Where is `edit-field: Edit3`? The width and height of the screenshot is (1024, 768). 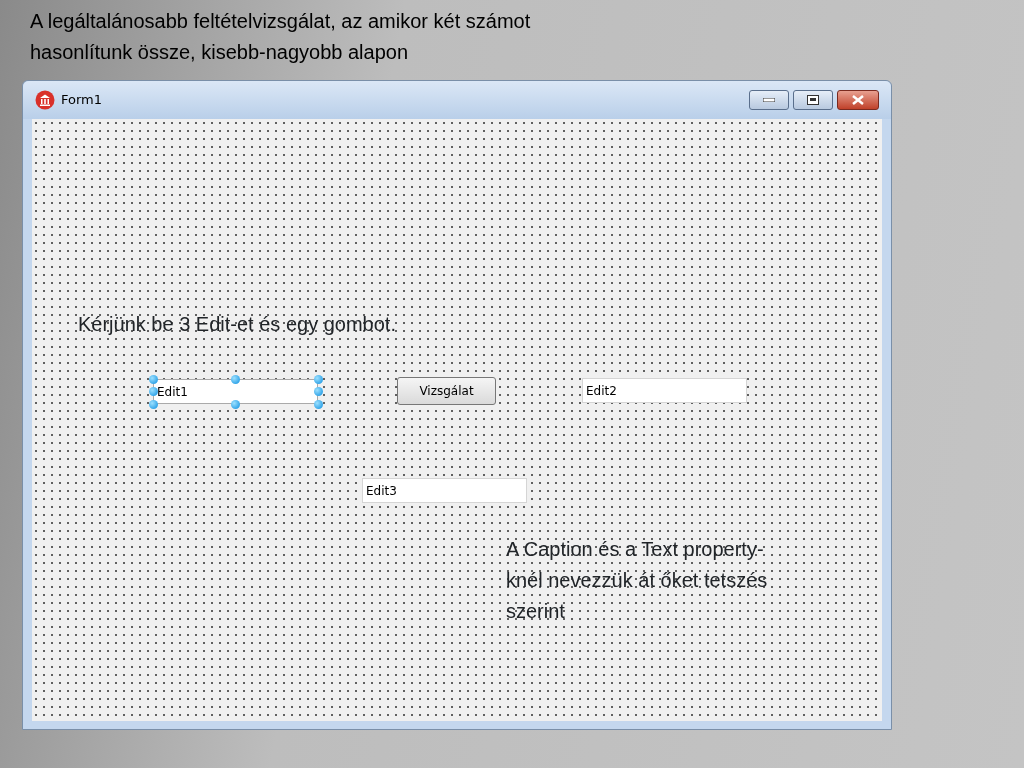 edit-field: Edit3 is located at coordinates (444, 490).